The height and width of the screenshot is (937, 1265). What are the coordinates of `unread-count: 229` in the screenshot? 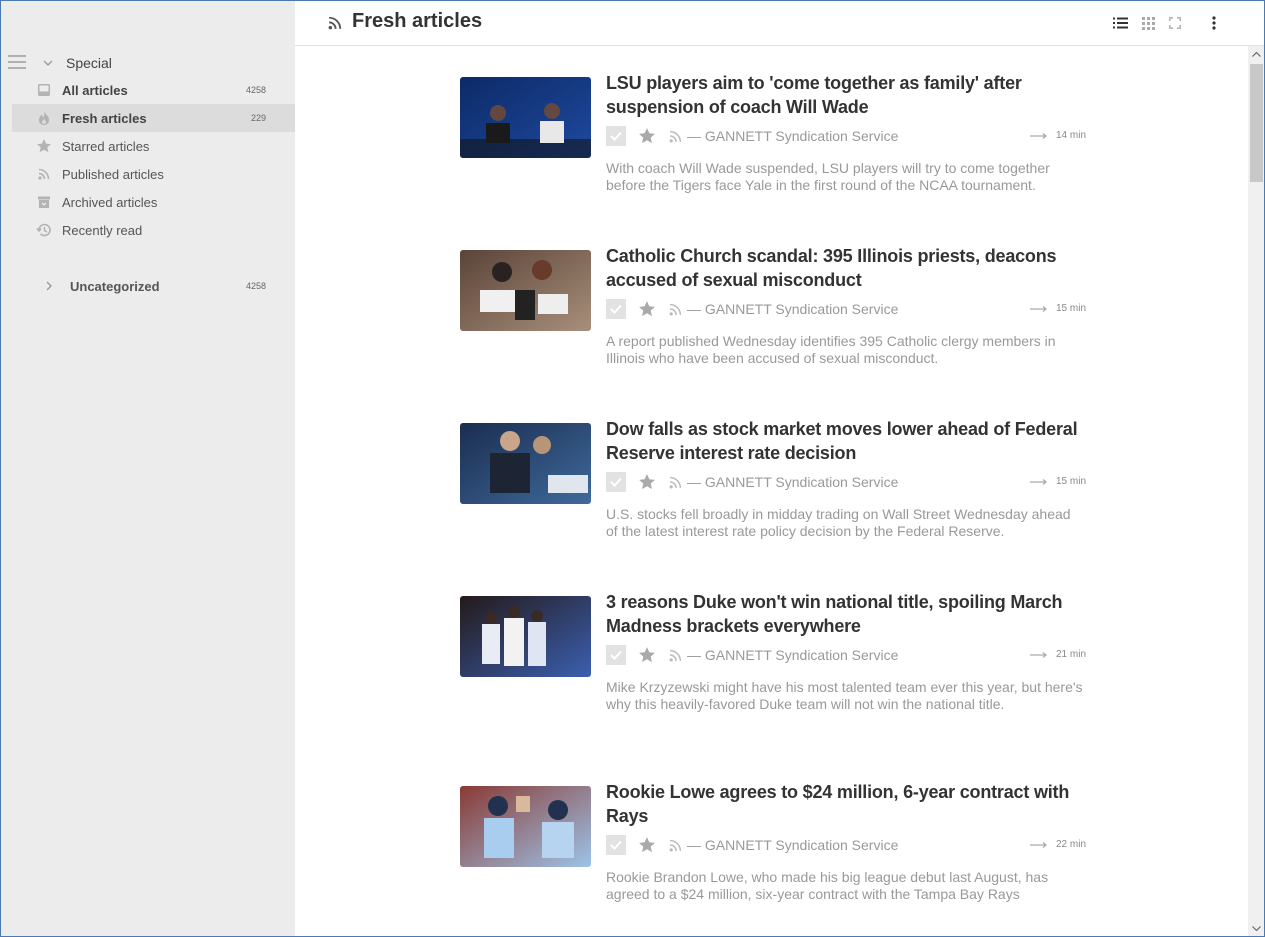 It's located at (258, 118).